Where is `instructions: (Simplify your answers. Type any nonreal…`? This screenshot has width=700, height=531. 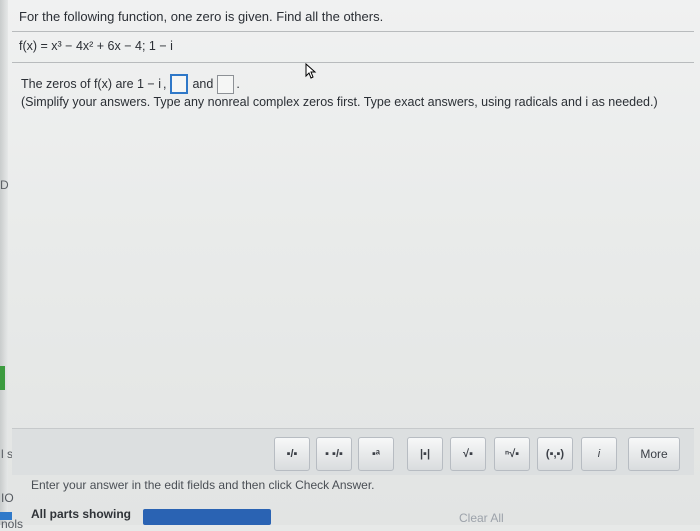 instructions: (Simplify your answers. Type any nonreal… is located at coordinates (339, 102).